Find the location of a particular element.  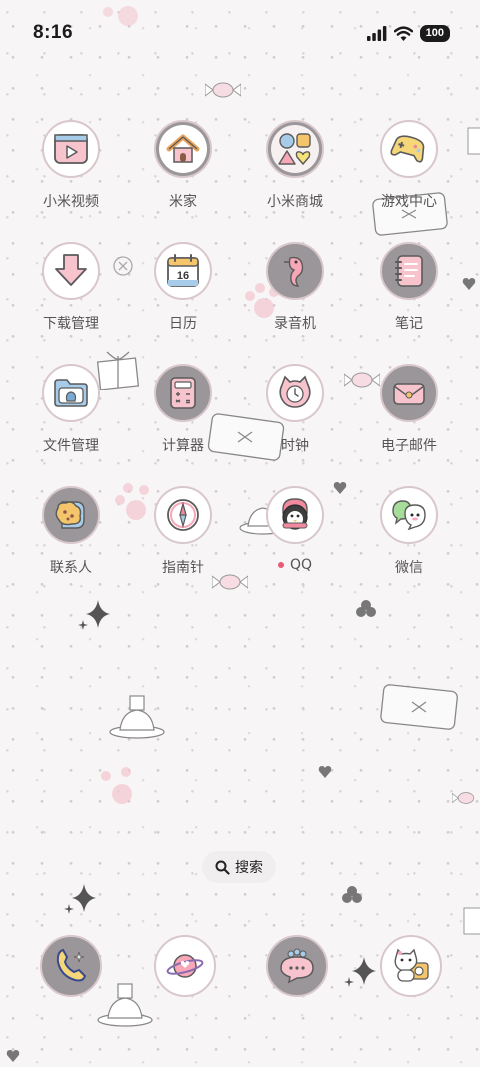

app-recorder: 录音机 is located at coordinates (295, 292).